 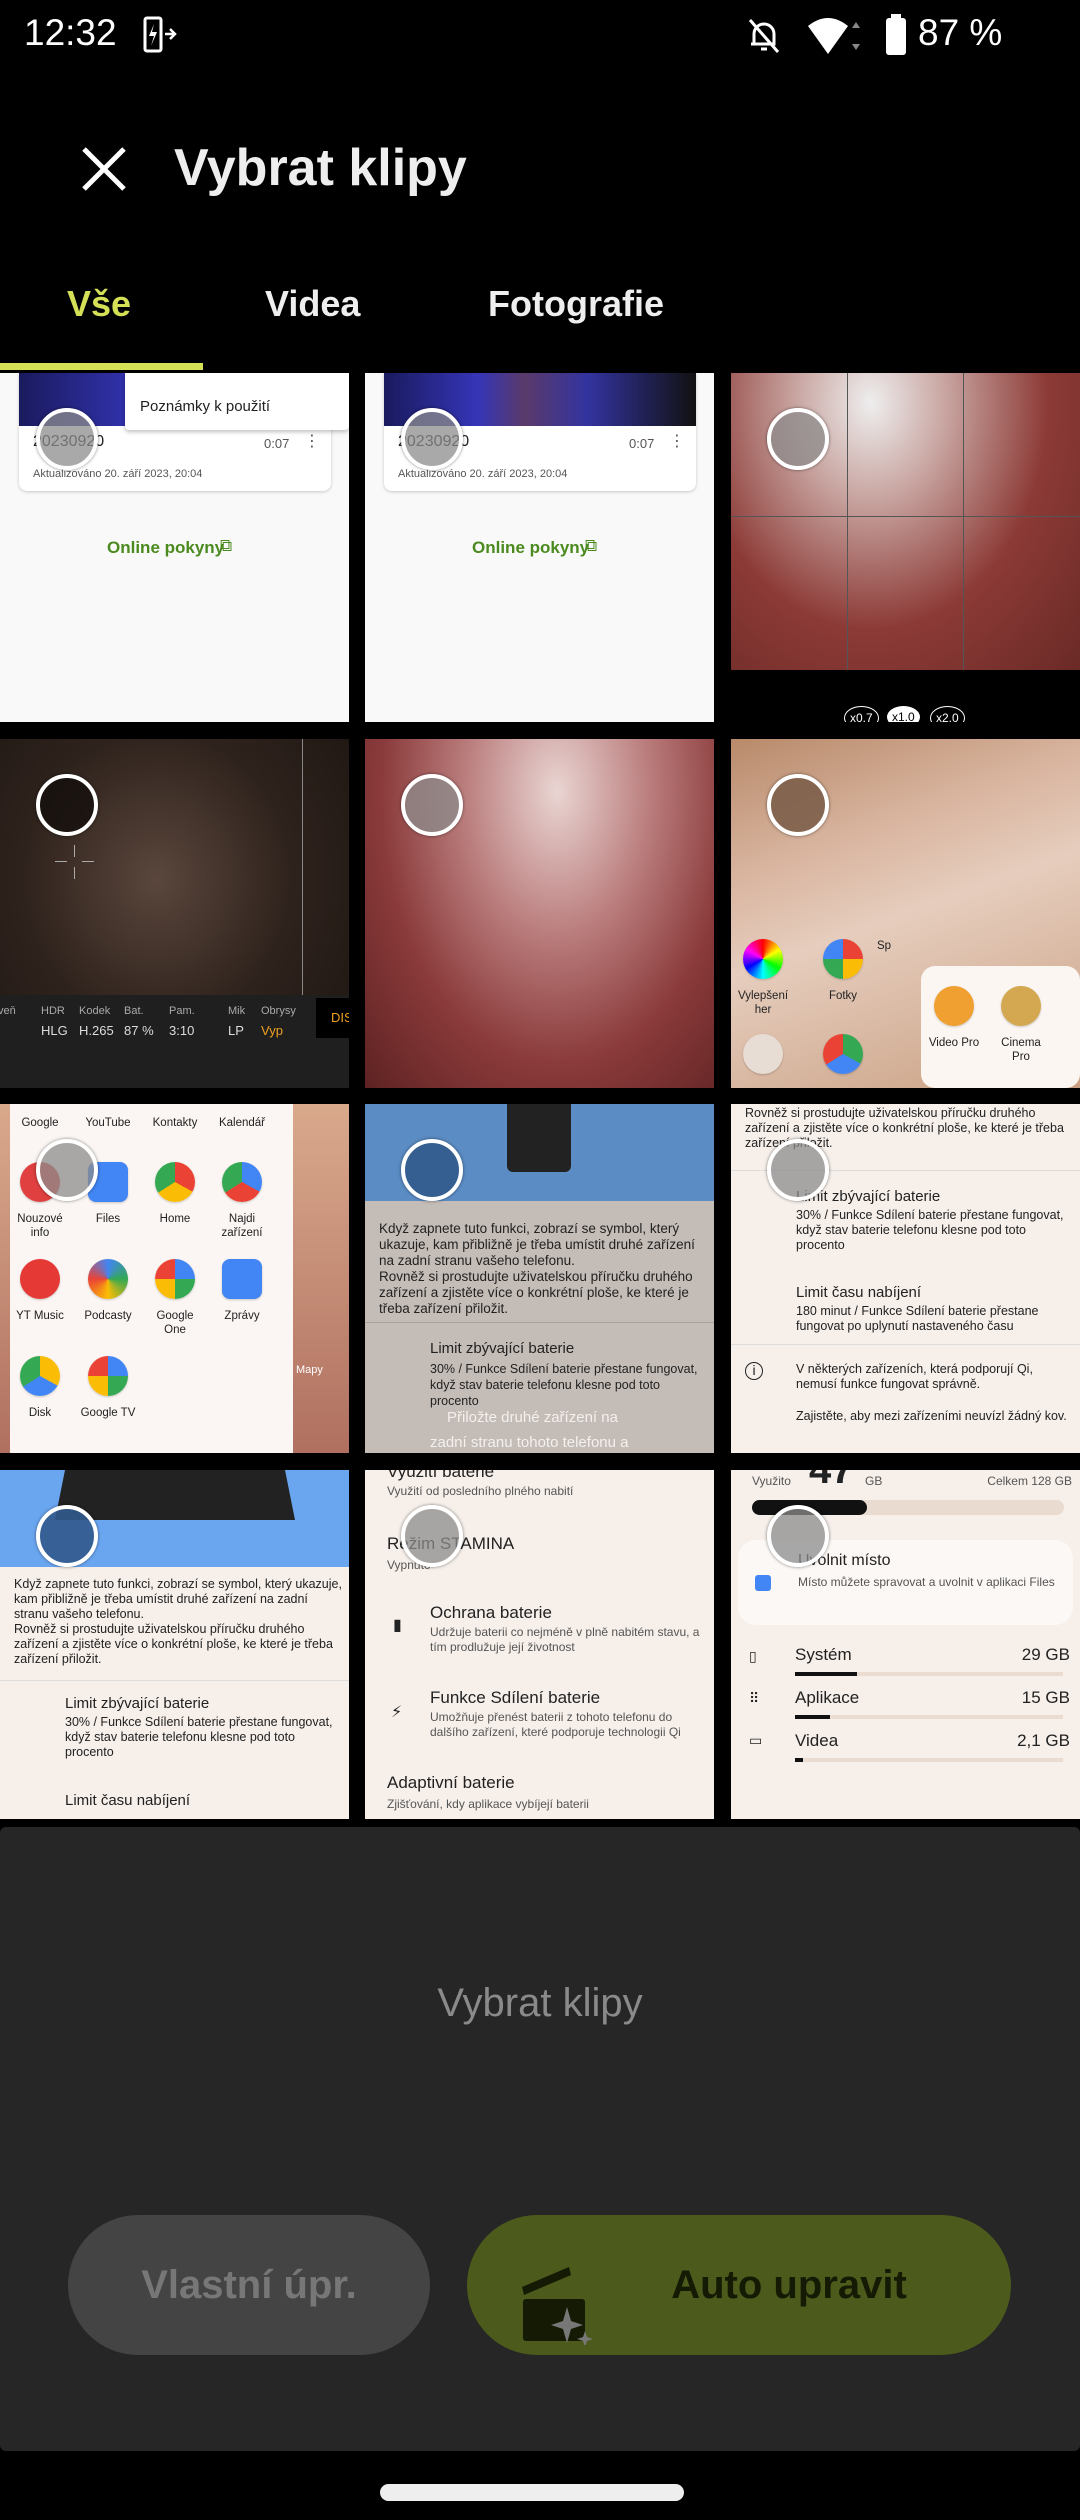 I want to click on popup-menu: Poznámky k použití, so click(x=237, y=401).